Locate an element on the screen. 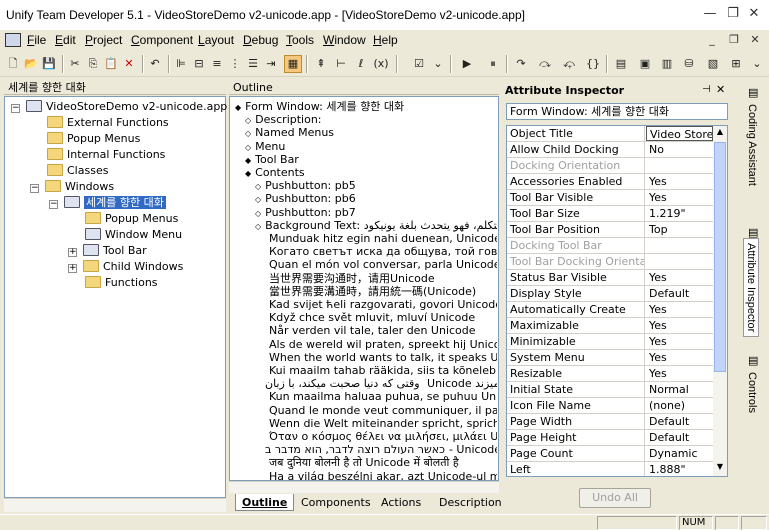 The height and width of the screenshot is (530, 769). tree-item: Classes is located at coordinates (69, 171).